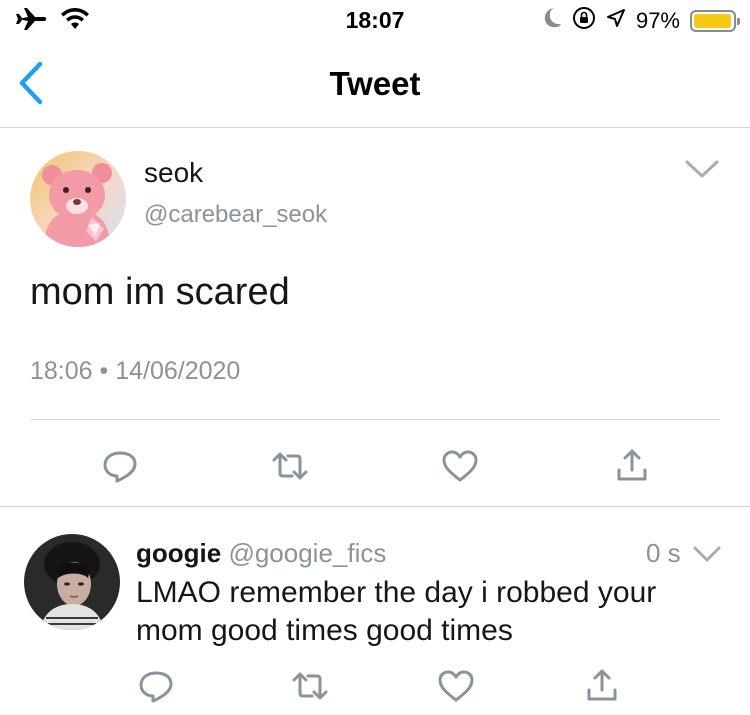 The height and width of the screenshot is (715, 750). Describe the element at coordinates (712, 20) in the screenshot. I see `battery-fill` at that location.